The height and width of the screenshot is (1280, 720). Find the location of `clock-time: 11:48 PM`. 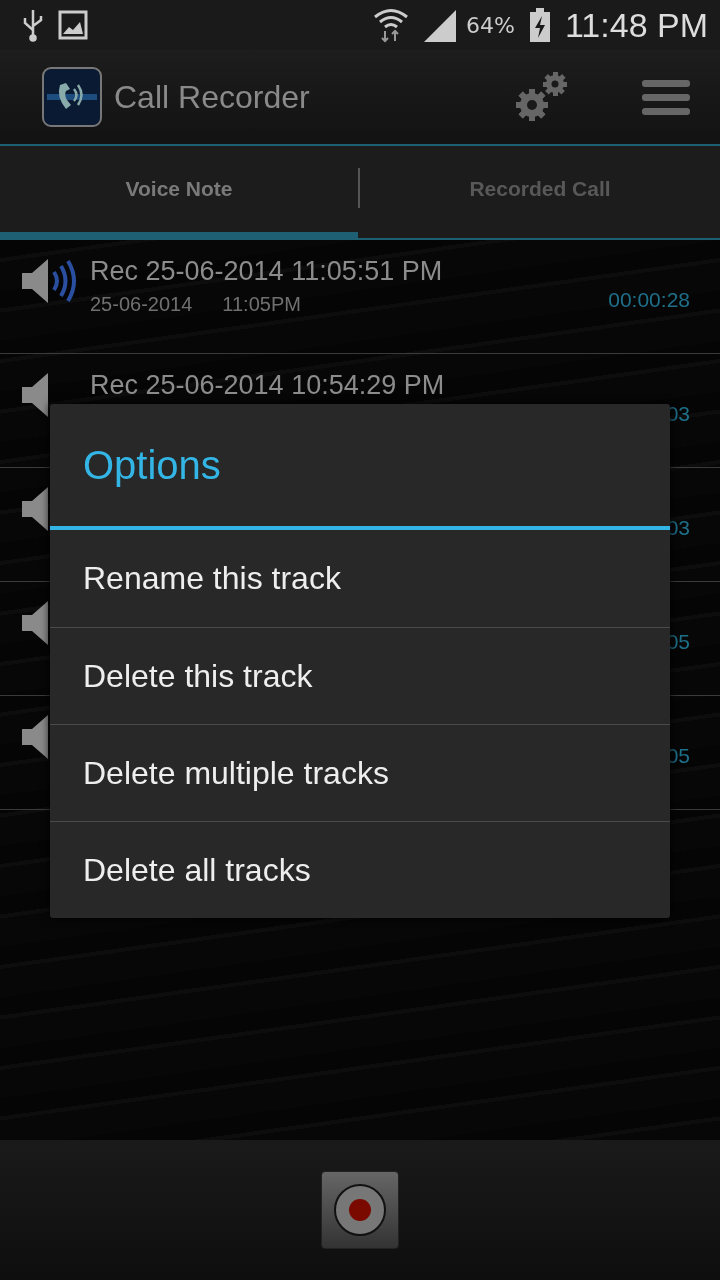

clock-time: 11:48 PM is located at coordinates (636, 25).